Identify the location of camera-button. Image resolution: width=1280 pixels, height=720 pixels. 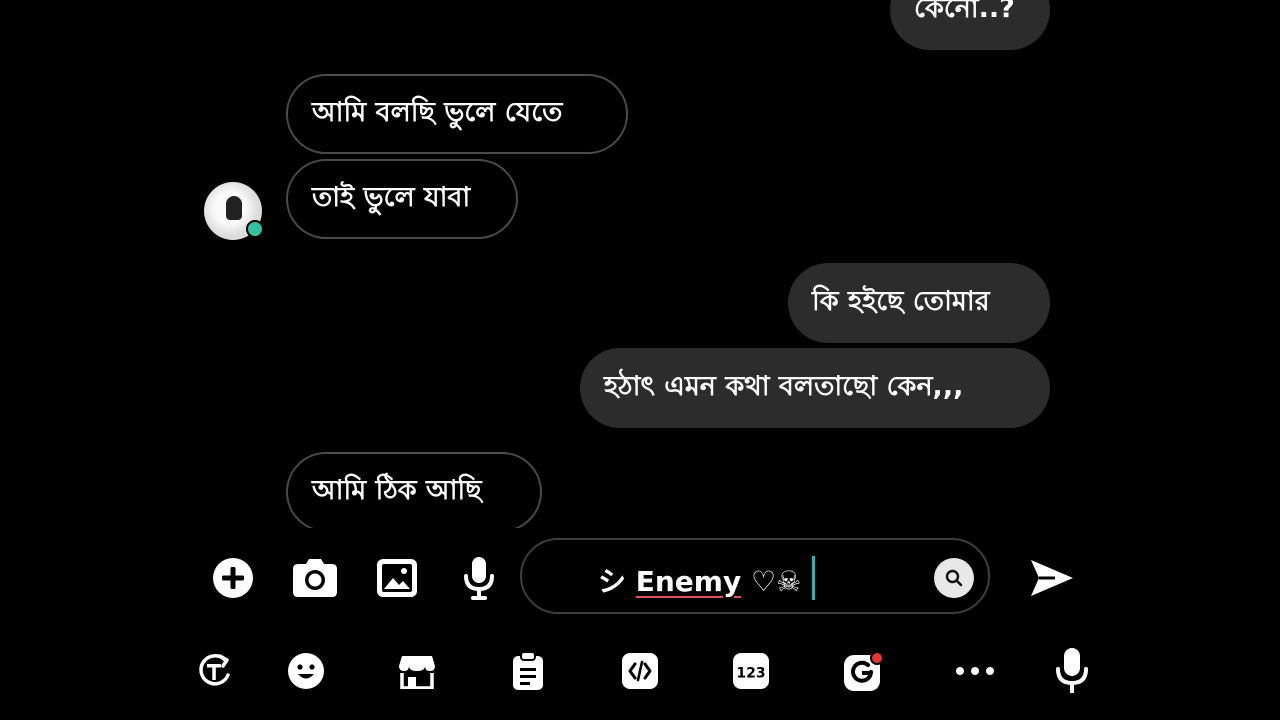
(315, 578).